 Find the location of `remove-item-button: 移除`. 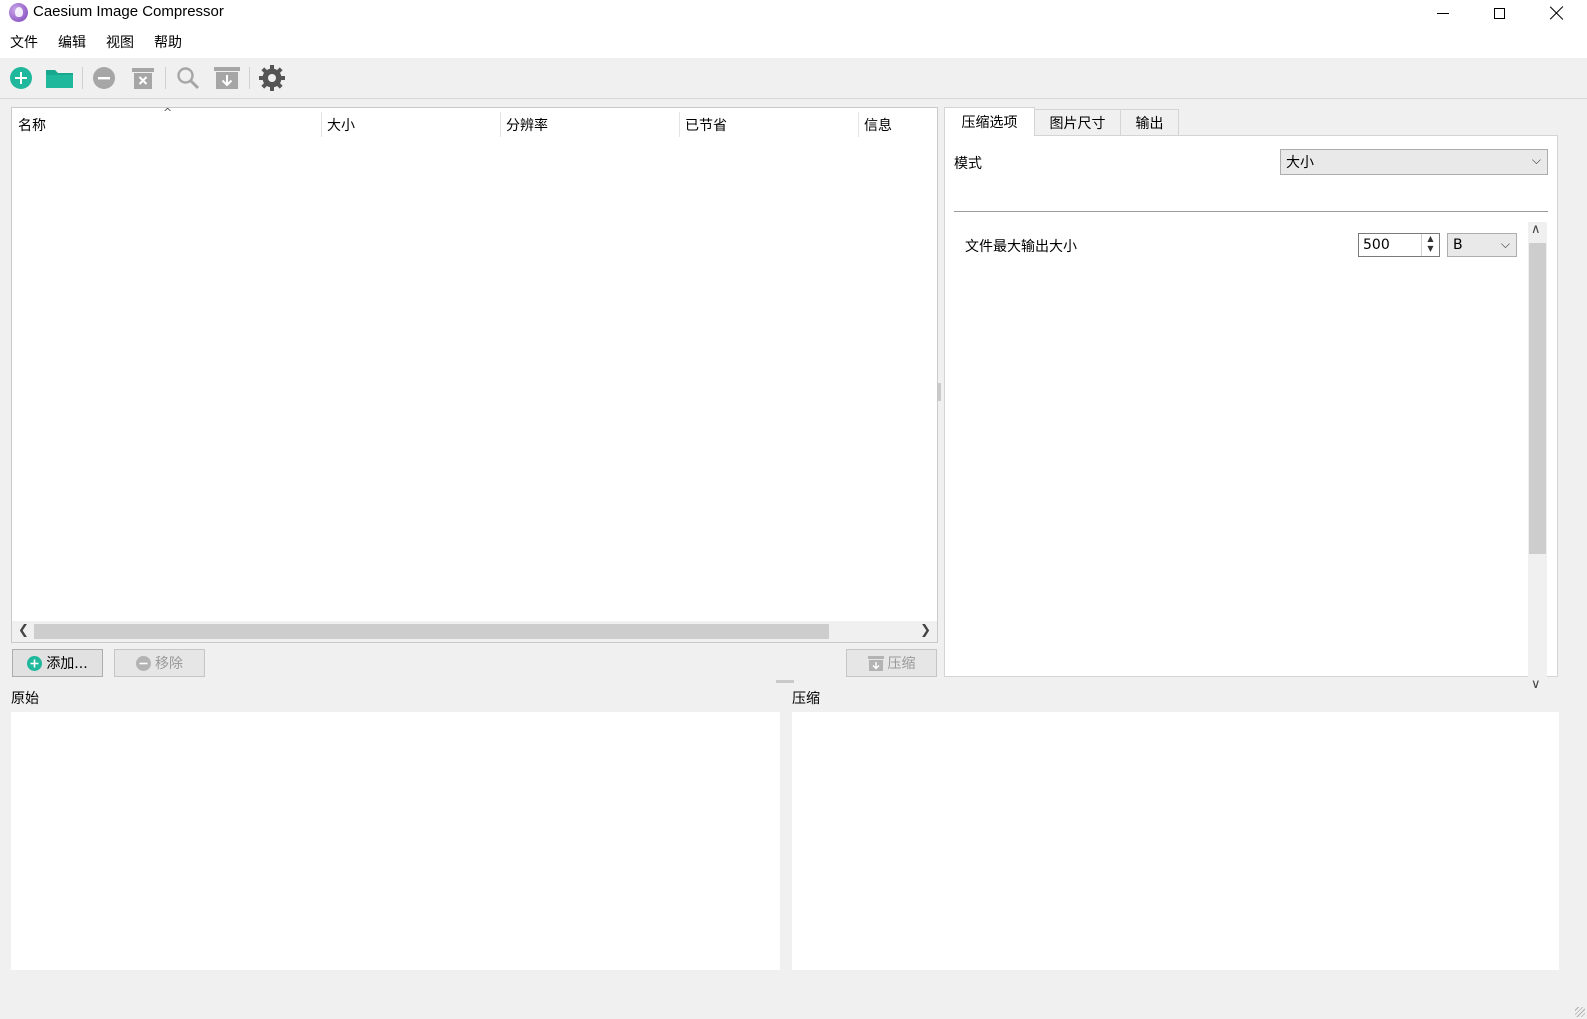

remove-item-button: 移除 is located at coordinates (159, 663).